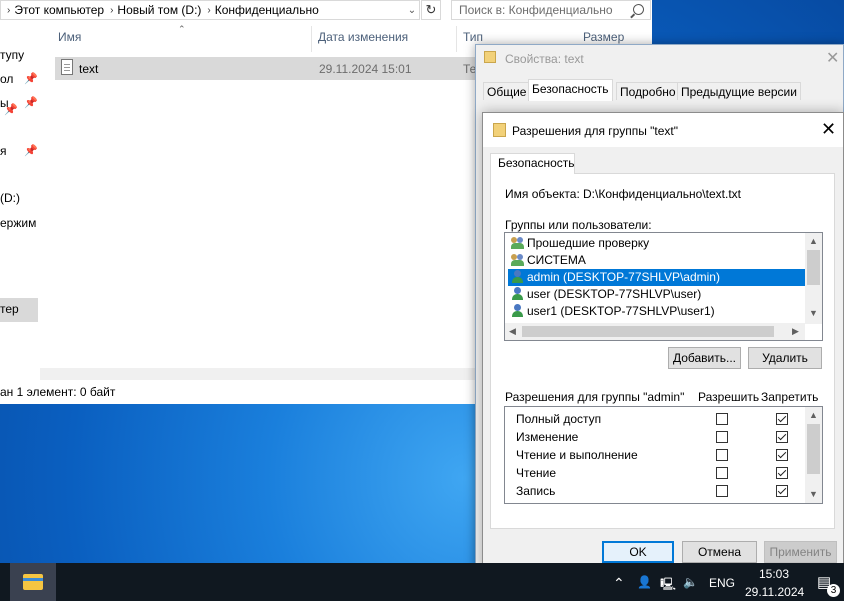 The image size is (844, 601). What do you see at coordinates (267, 10) in the screenshot?
I see `breadcrumb-confidential: Конфиденциально` at bounding box center [267, 10].